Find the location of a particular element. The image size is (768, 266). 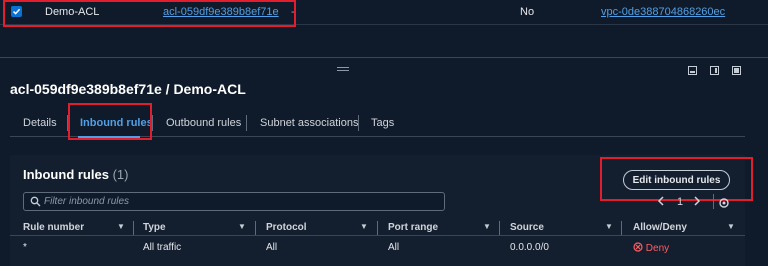

cell-protocol: All is located at coordinates (272, 247).